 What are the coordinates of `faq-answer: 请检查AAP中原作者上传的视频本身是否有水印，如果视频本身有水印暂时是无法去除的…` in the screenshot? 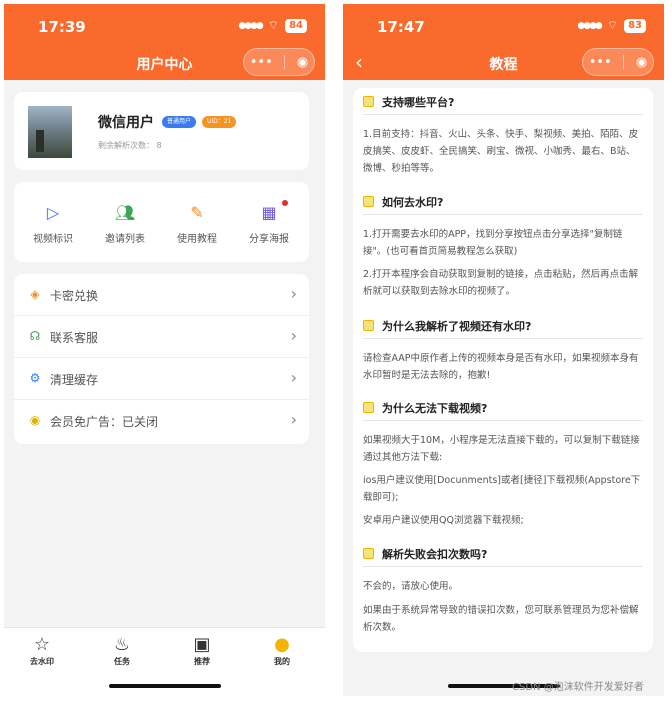 It's located at (501, 367).